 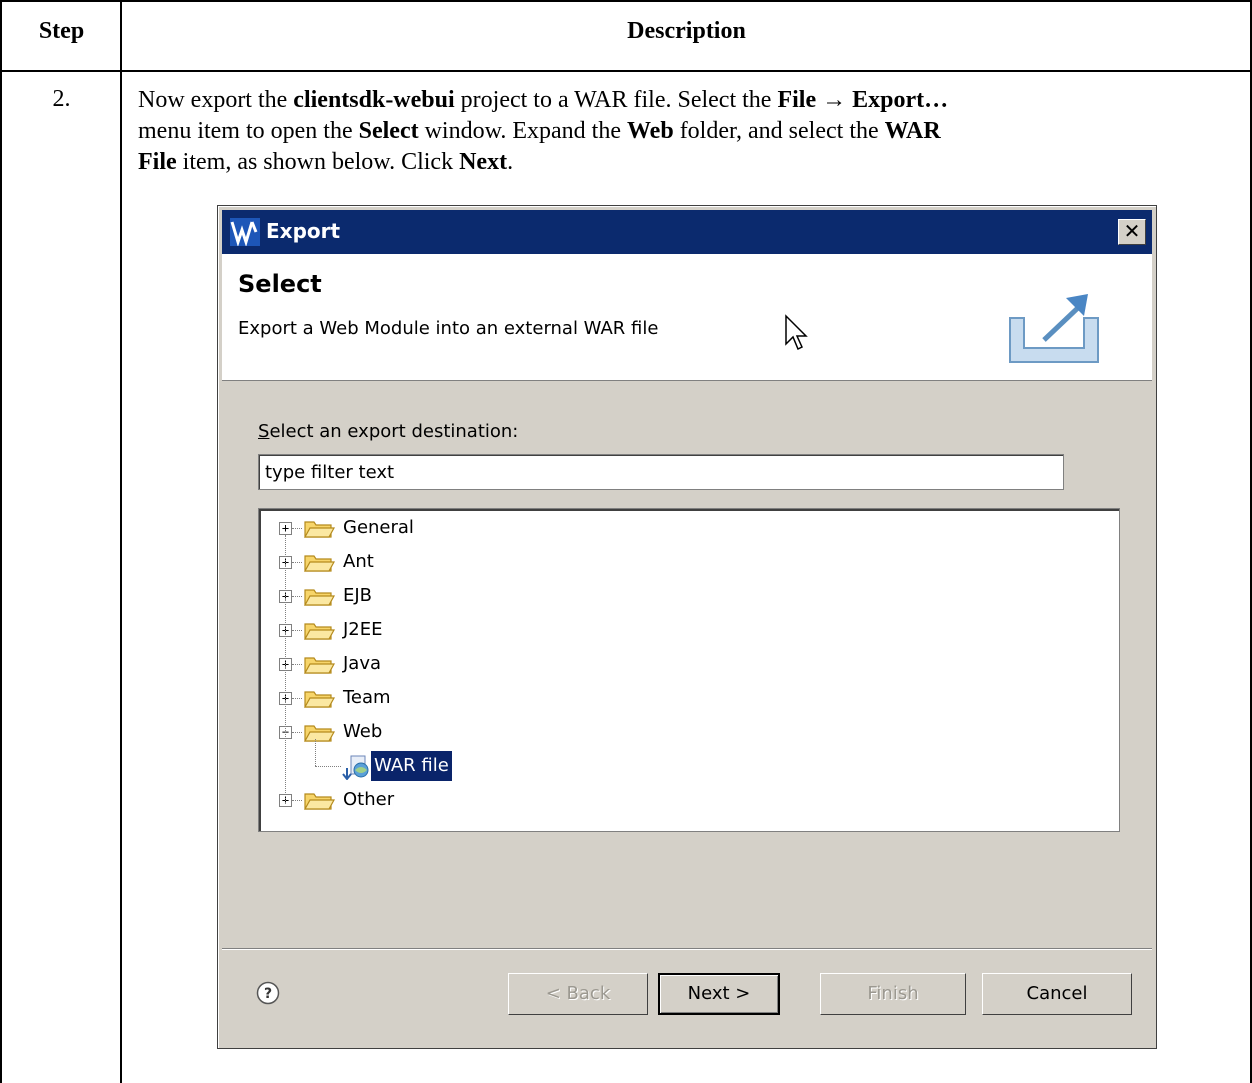 What do you see at coordinates (1054, 328) in the screenshot?
I see `export-wizard-icon` at bounding box center [1054, 328].